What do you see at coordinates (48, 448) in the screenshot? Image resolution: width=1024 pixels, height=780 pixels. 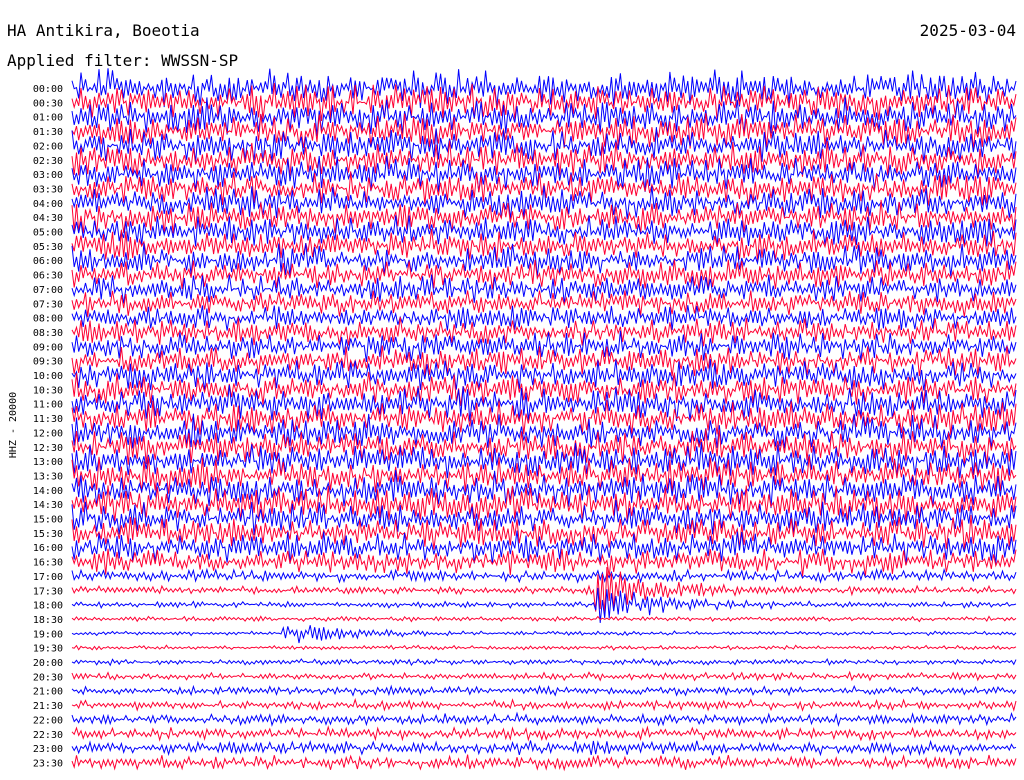 I see `time-tick-label: 12:30` at bounding box center [48, 448].